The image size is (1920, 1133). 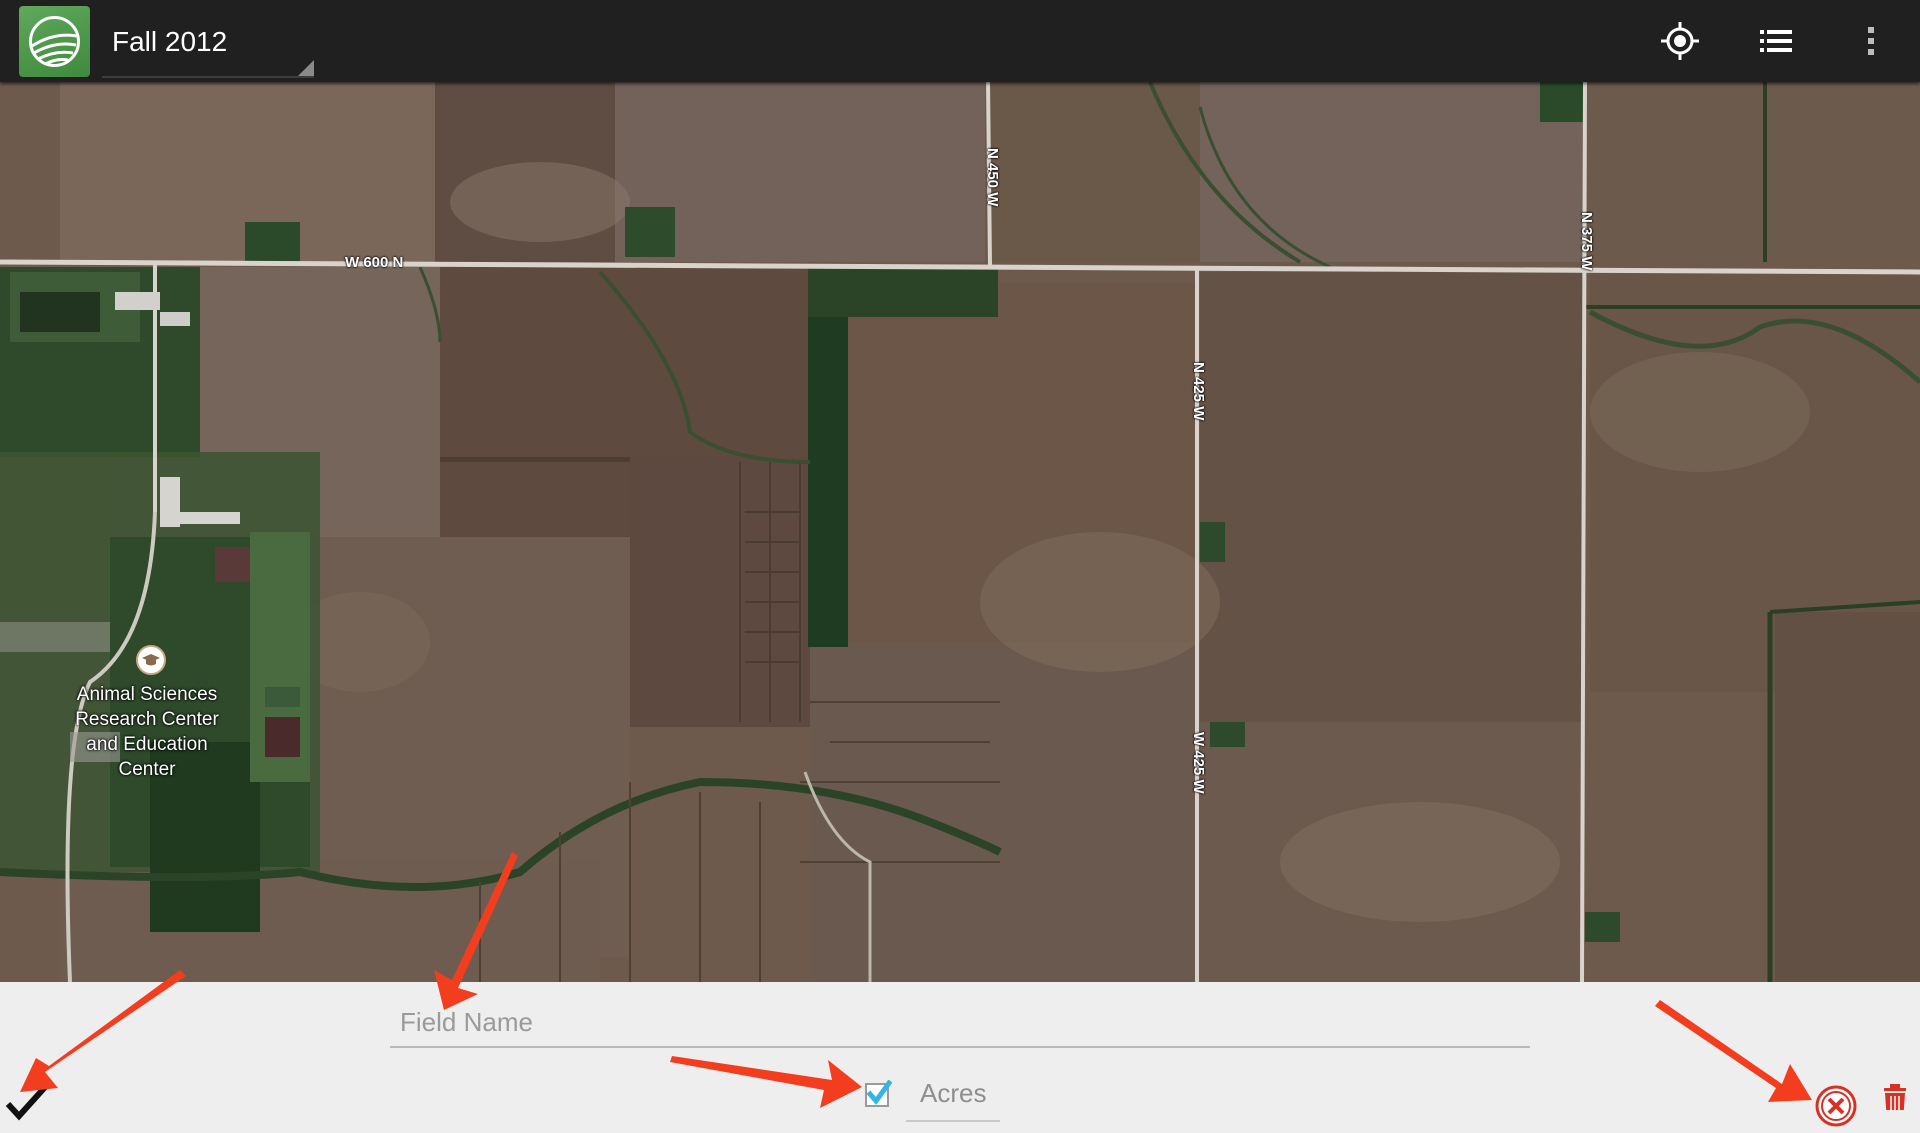 What do you see at coordinates (27, 1102) in the screenshot?
I see `checkmark-icon` at bounding box center [27, 1102].